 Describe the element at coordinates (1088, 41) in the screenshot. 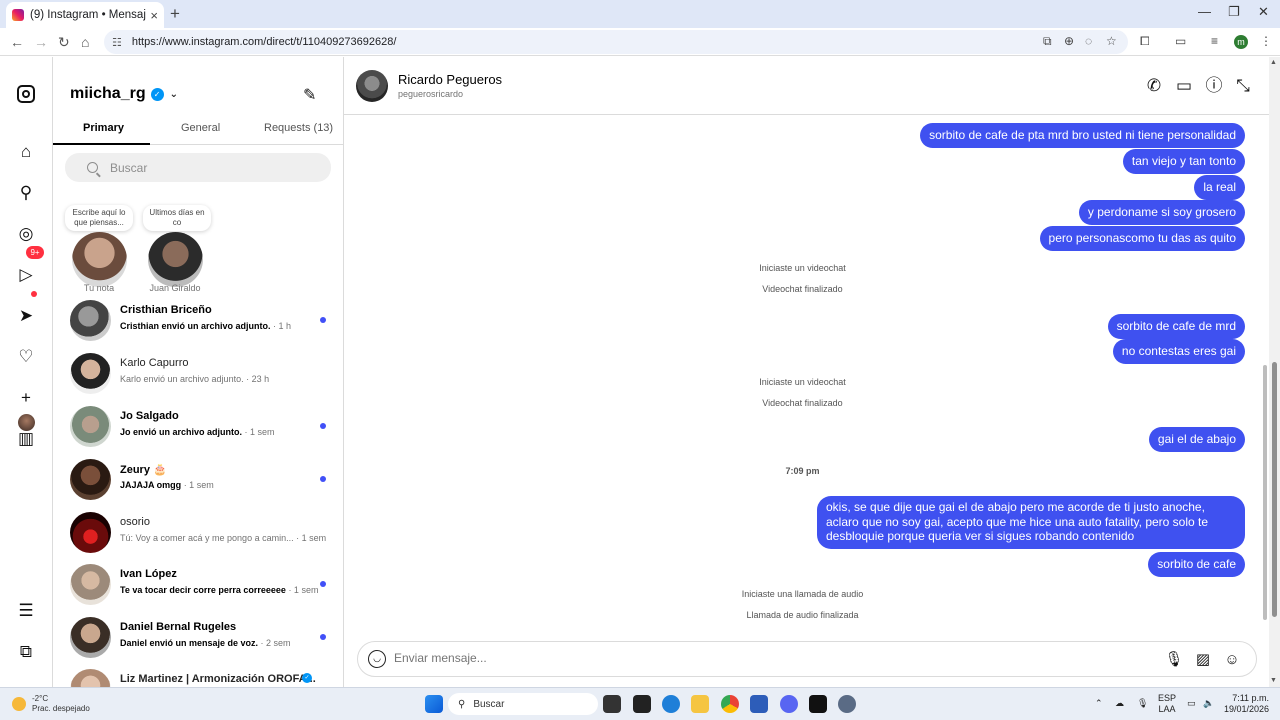

I see `eye-off-icon: ◌` at that location.